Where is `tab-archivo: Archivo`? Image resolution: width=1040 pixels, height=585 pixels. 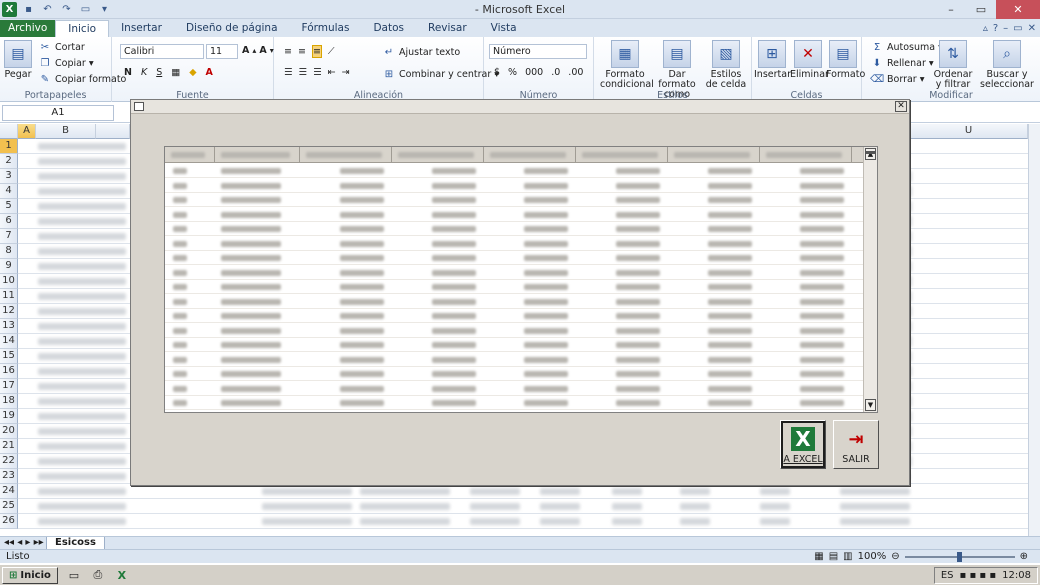
tab-archivo: Archivo is located at coordinates (28, 28).